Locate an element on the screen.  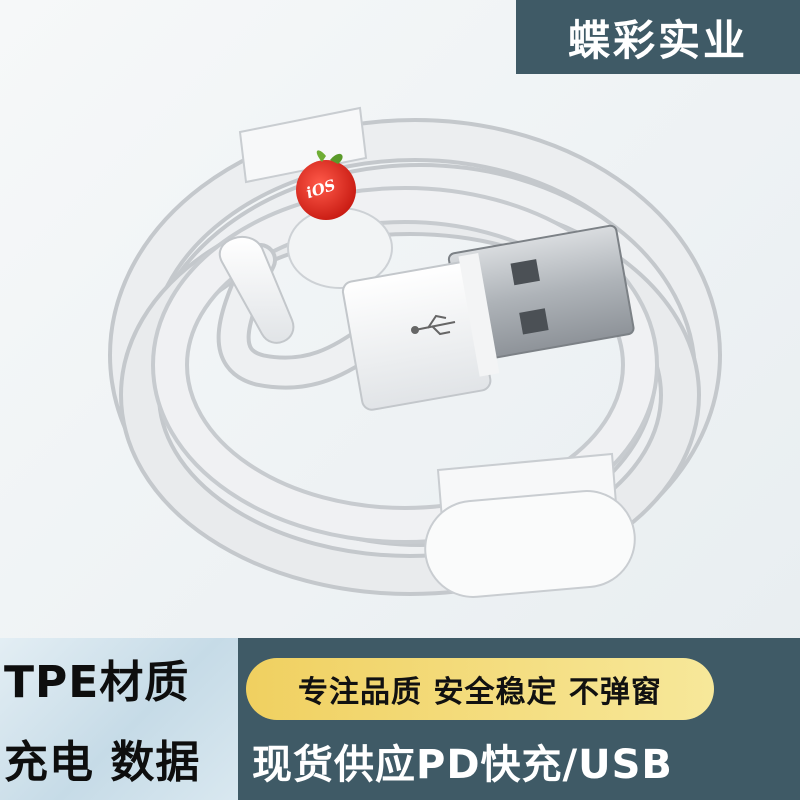
quality-label: 专注品质 安全稳定 不弹窗 is located at coordinates (480, 692).